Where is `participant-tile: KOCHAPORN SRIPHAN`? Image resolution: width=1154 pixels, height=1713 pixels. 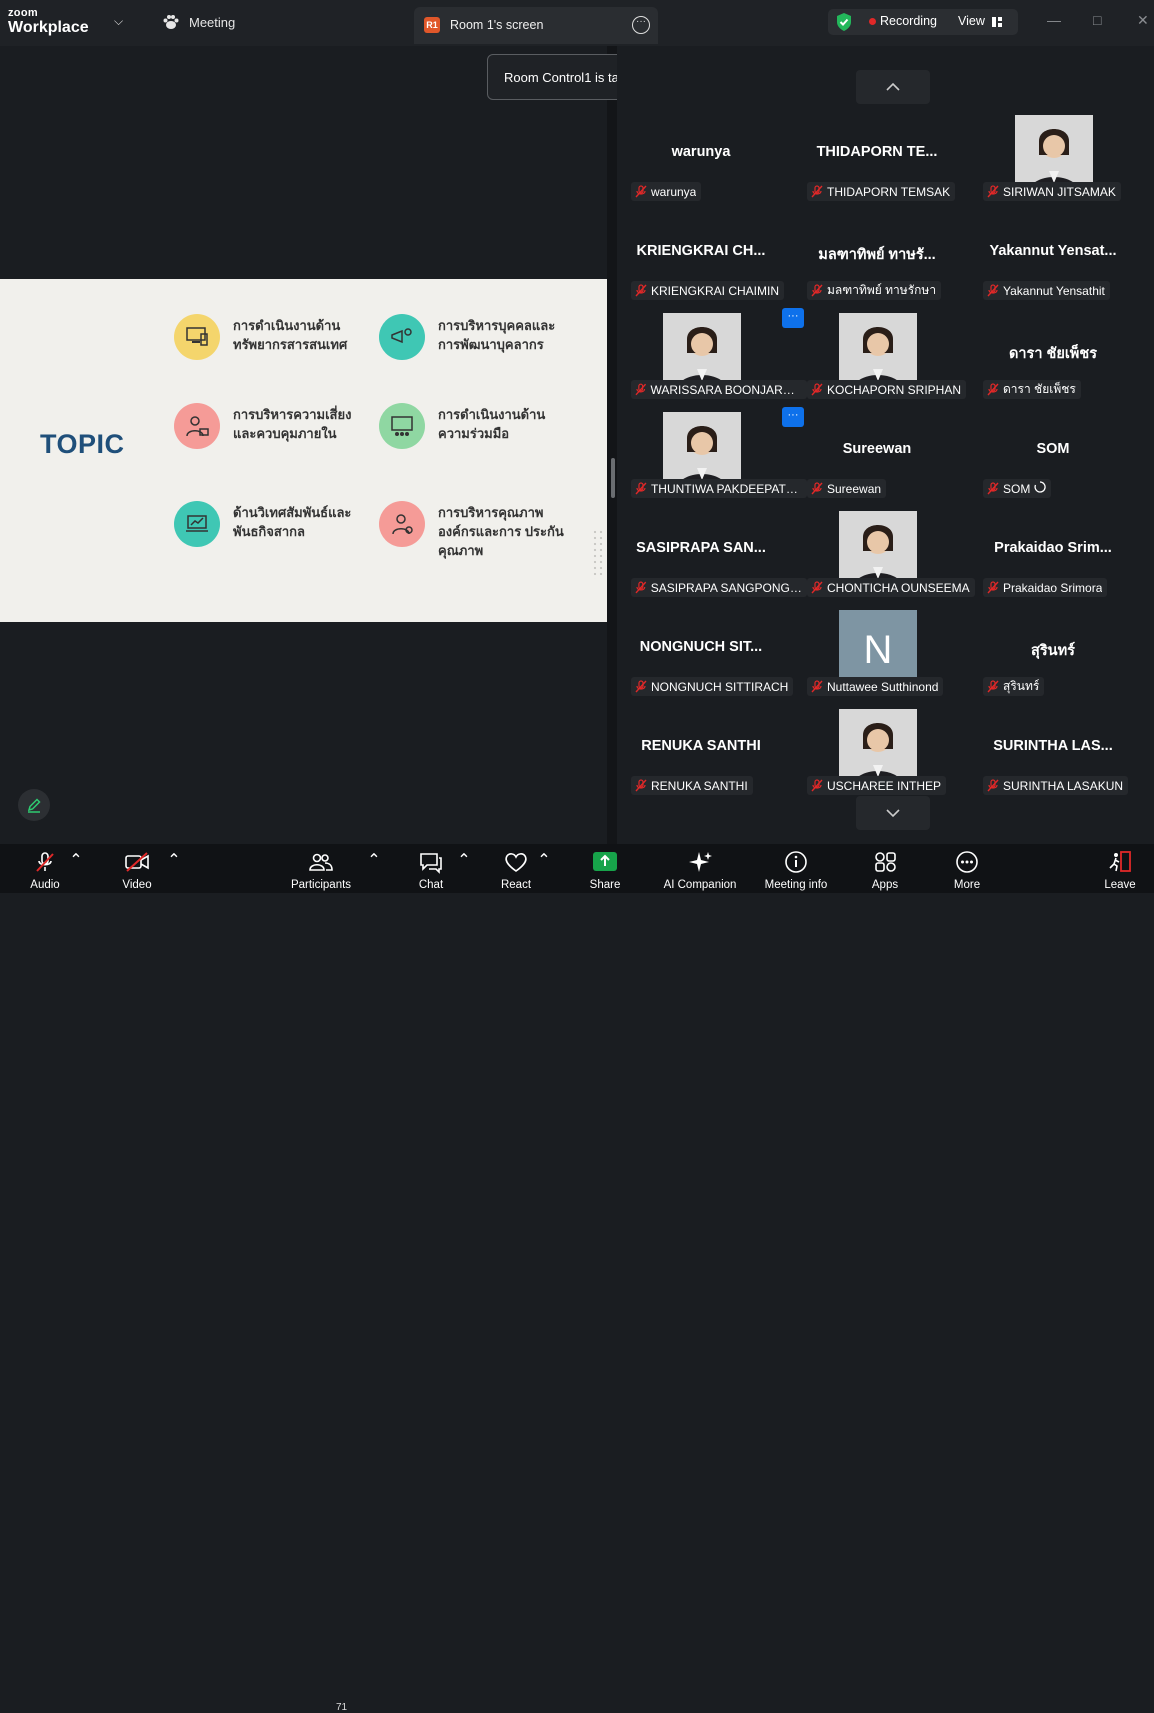 participant-tile: KOCHAPORN SRIPHAN is located at coordinates (880, 359).